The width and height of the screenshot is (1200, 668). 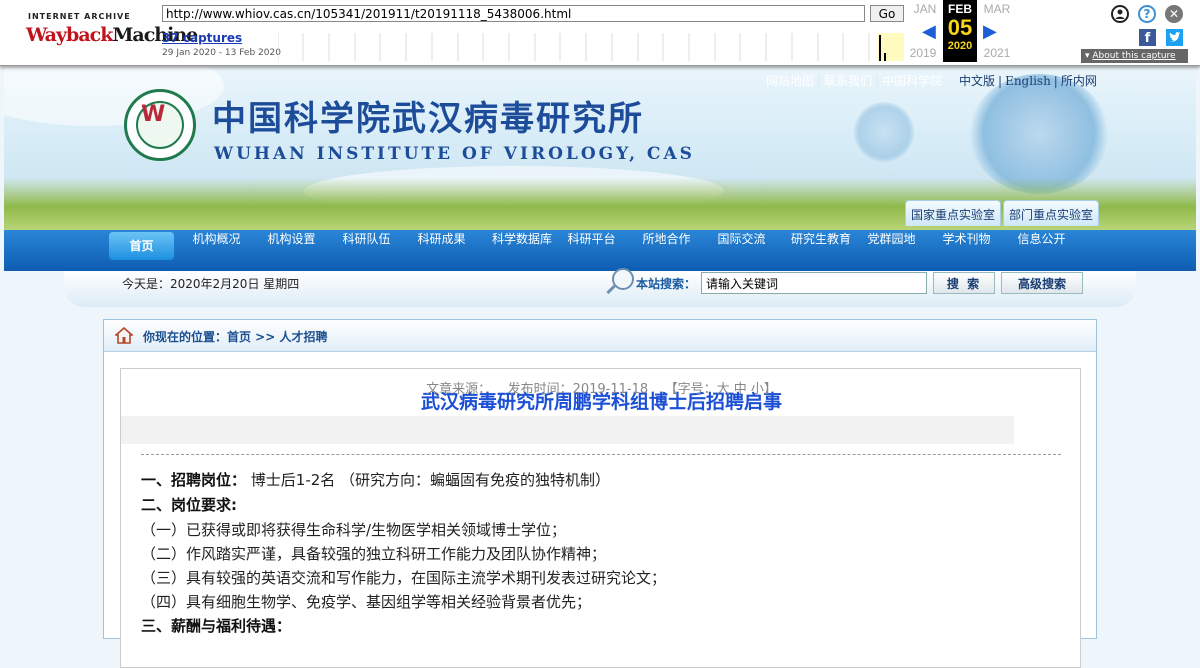 I want to click on national-lab-tab: 国家重点实验室, so click(x=953, y=213).